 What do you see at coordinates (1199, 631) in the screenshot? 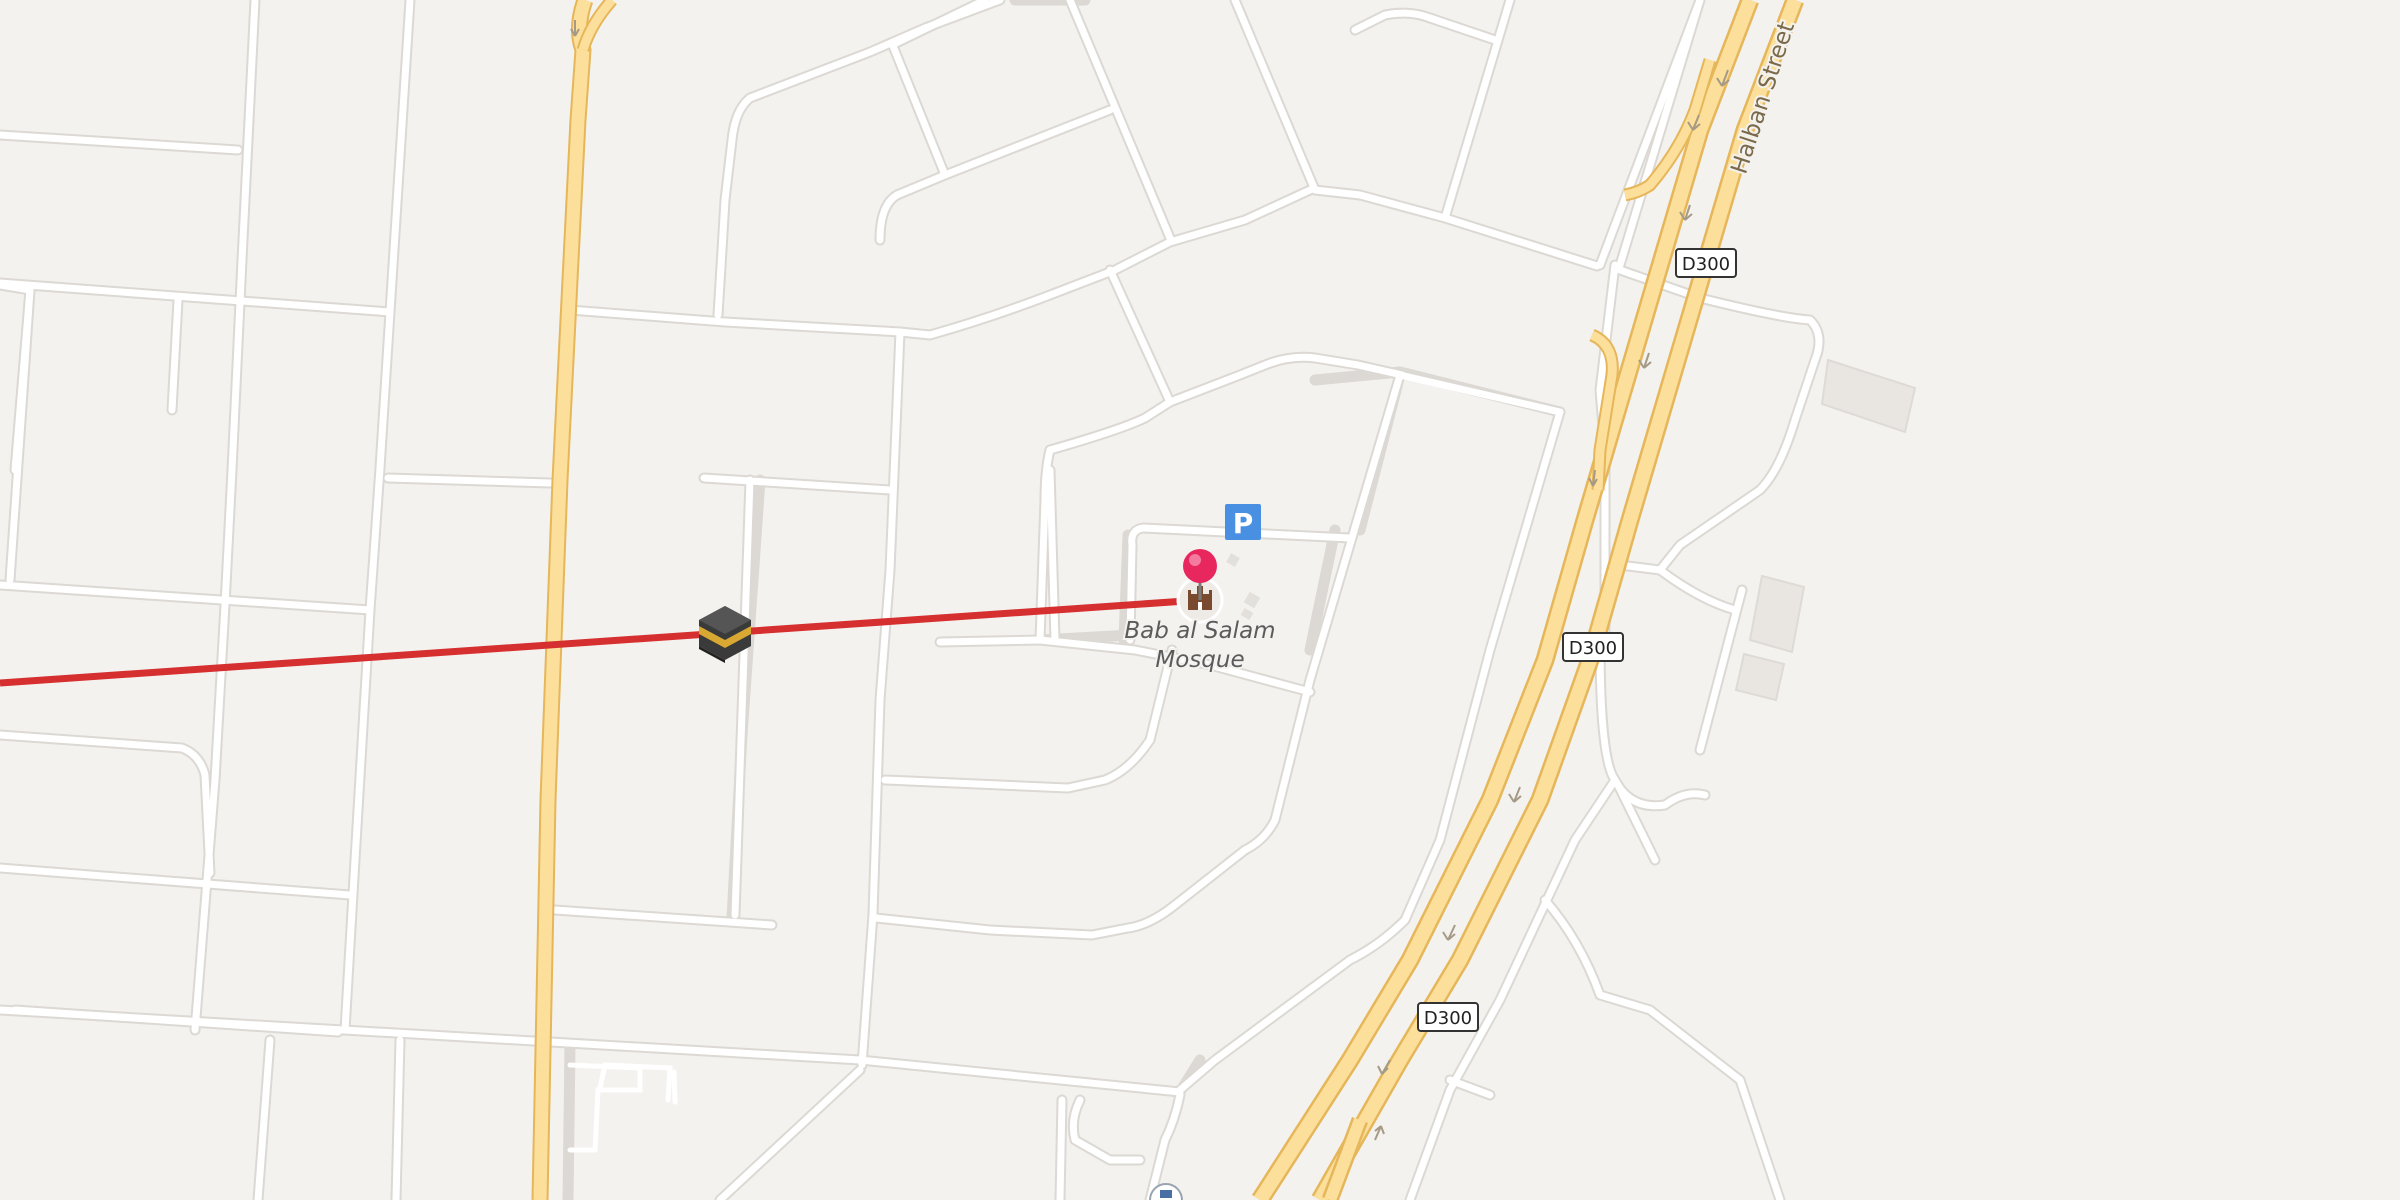
I see `poi-name-line1: Bab al Salam` at bounding box center [1199, 631].